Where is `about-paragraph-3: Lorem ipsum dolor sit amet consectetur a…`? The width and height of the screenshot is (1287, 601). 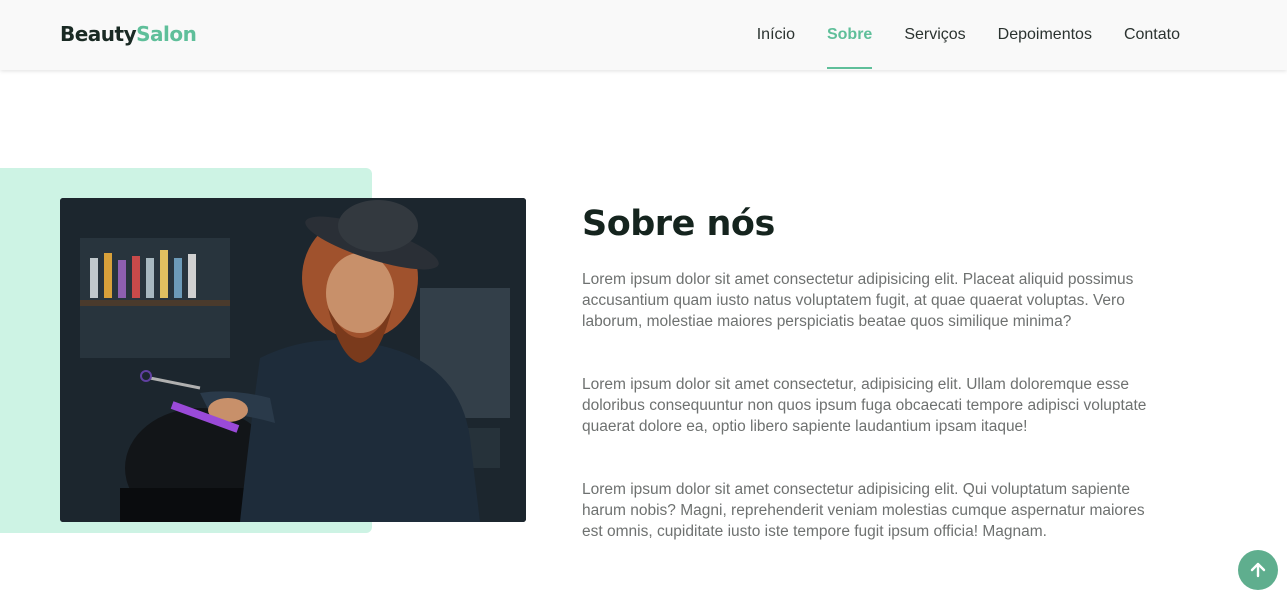 about-paragraph-3: Lorem ipsum dolor sit amet consectetur a… is located at coordinates (863, 510).